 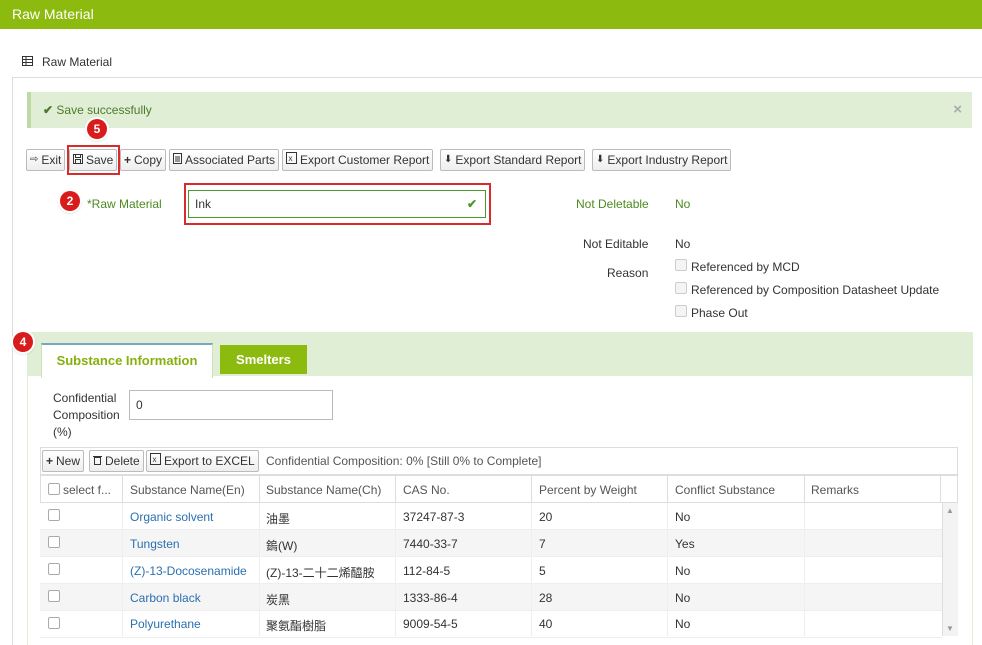 What do you see at coordinates (426, 490) in the screenshot?
I see `column-header-cas: CAS No.` at bounding box center [426, 490].